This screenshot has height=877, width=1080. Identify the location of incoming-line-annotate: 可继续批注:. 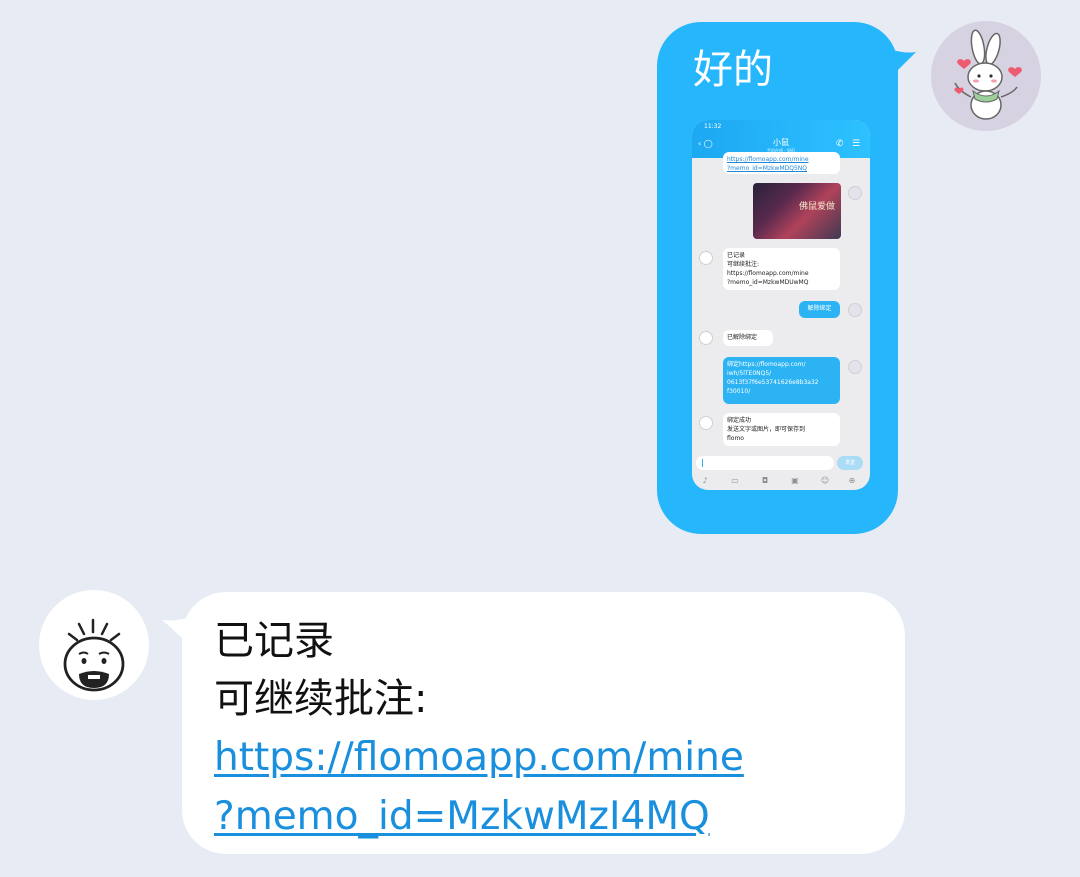
(321, 699).